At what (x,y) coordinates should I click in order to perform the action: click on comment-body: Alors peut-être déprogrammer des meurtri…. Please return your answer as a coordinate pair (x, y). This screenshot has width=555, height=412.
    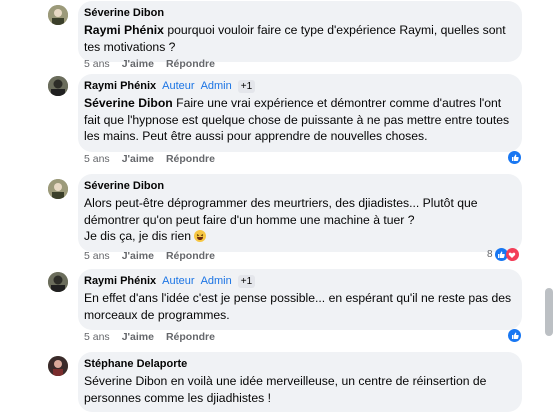
    Looking at the image, I should click on (281, 211).